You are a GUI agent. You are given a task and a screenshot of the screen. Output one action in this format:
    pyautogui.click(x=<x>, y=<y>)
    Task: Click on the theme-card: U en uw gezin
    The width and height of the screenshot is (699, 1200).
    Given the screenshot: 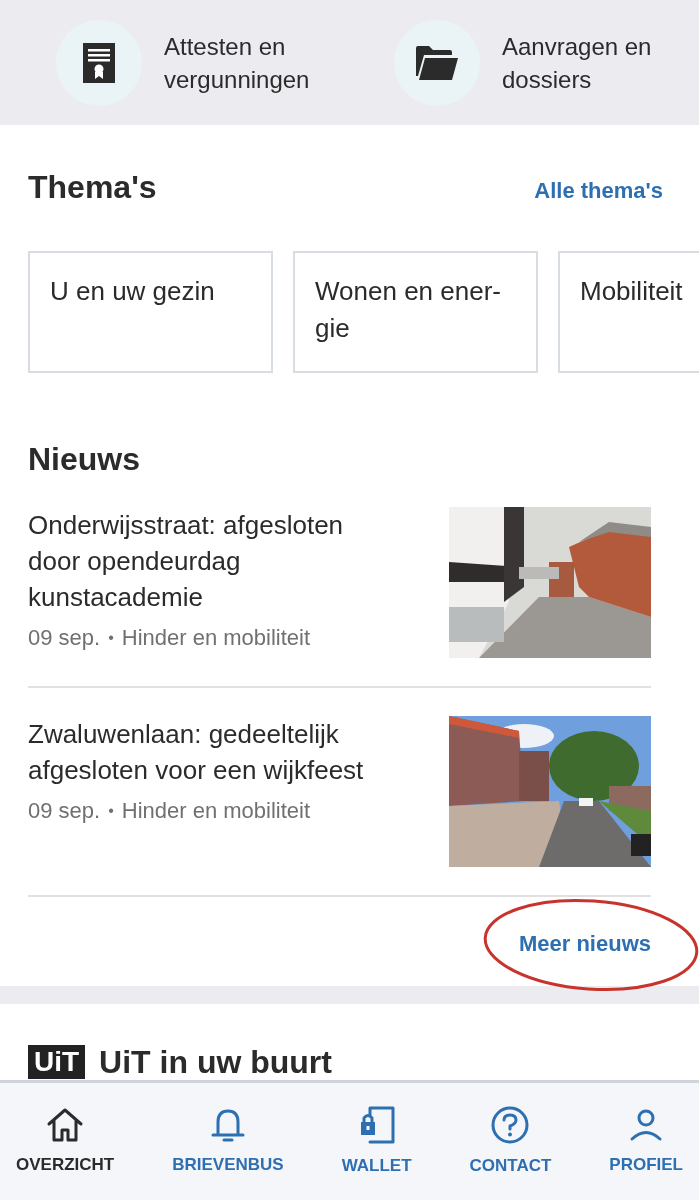 What is the action you would take?
    pyautogui.click(x=150, y=312)
    